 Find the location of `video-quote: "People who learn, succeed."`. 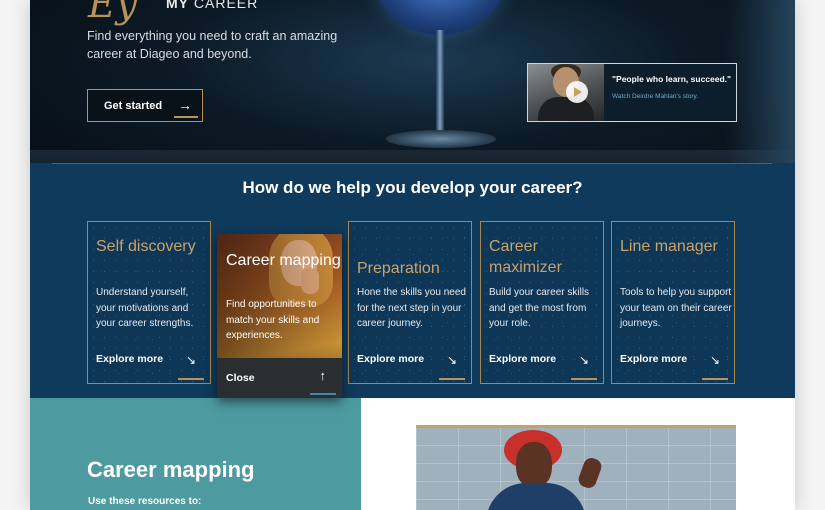

video-quote: "People who learn, succeed." is located at coordinates (672, 79).